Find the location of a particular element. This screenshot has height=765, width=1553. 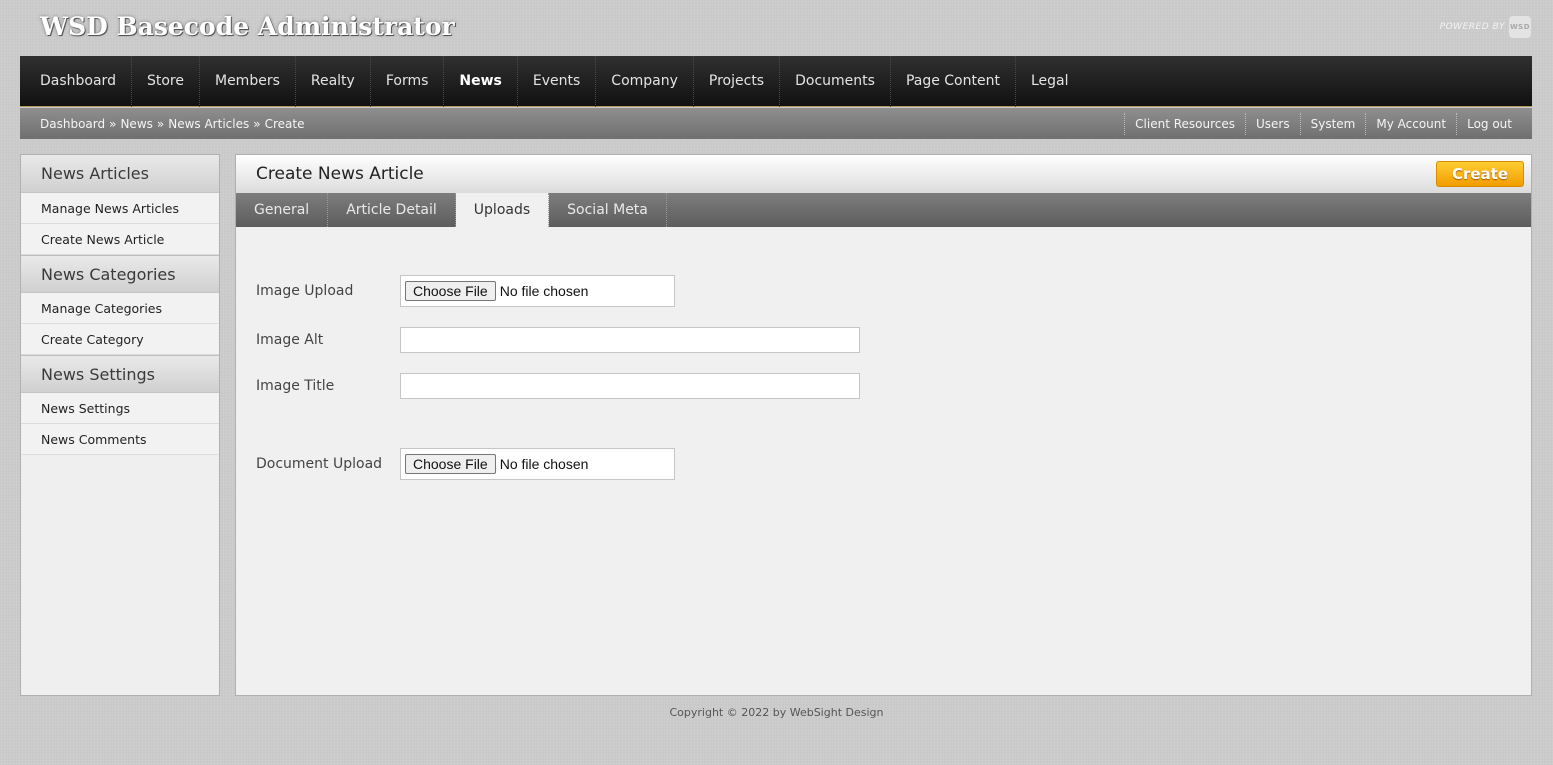

nav-item-events: Events is located at coordinates (557, 81).